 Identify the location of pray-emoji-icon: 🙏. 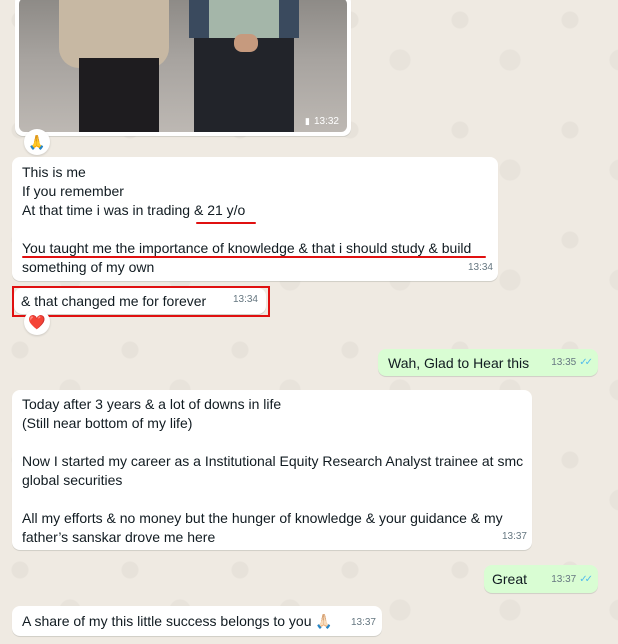
(37, 141).